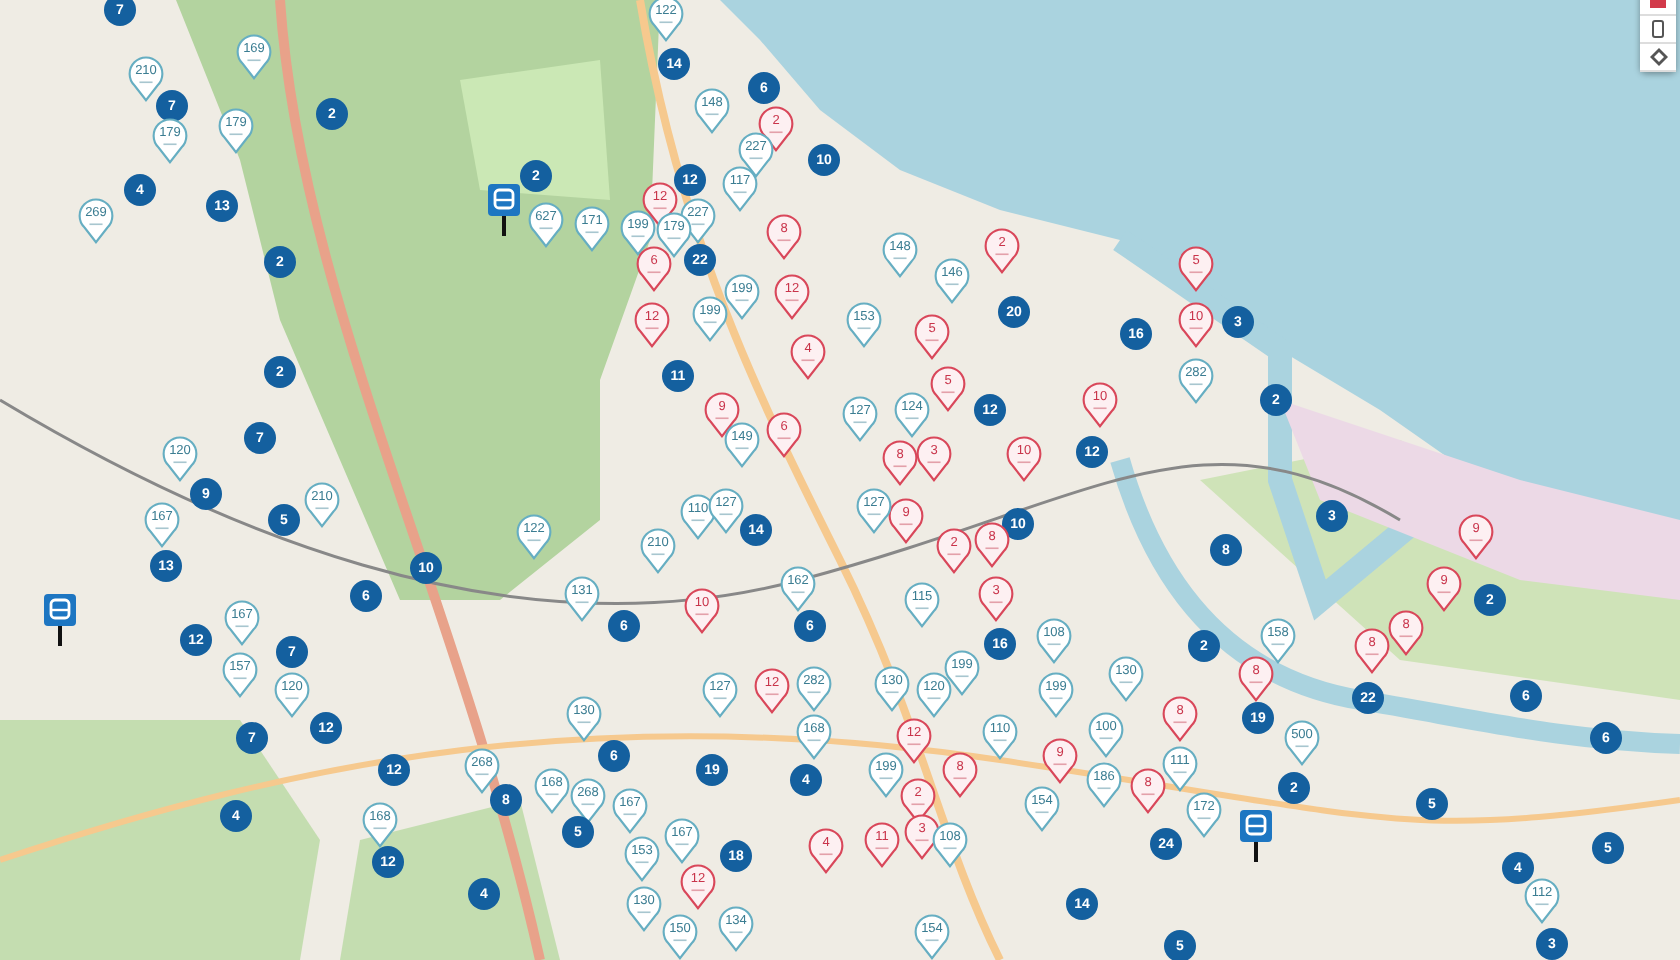 The height and width of the screenshot is (960, 1680). I want to click on locate-button, so click(1658, 58).